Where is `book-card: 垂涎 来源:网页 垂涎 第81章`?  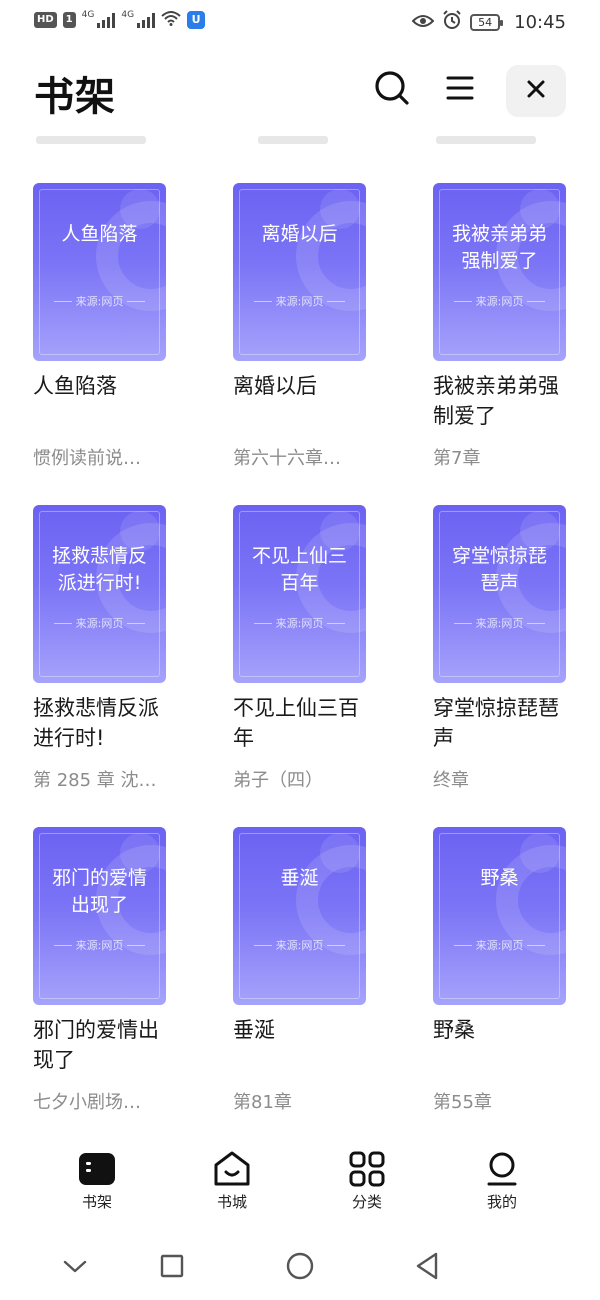
book-card: 垂涎 来源:网页 垂涎 第81章 is located at coordinates (299, 988).